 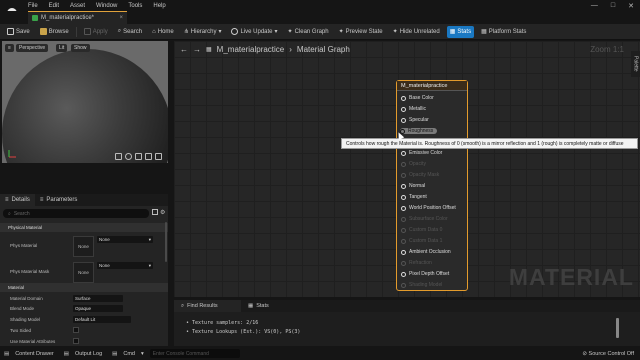 What do you see at coordinates (77, 6) in the screenshot?
I see `menu-asset: Asset` at bounding box center [77, 6].